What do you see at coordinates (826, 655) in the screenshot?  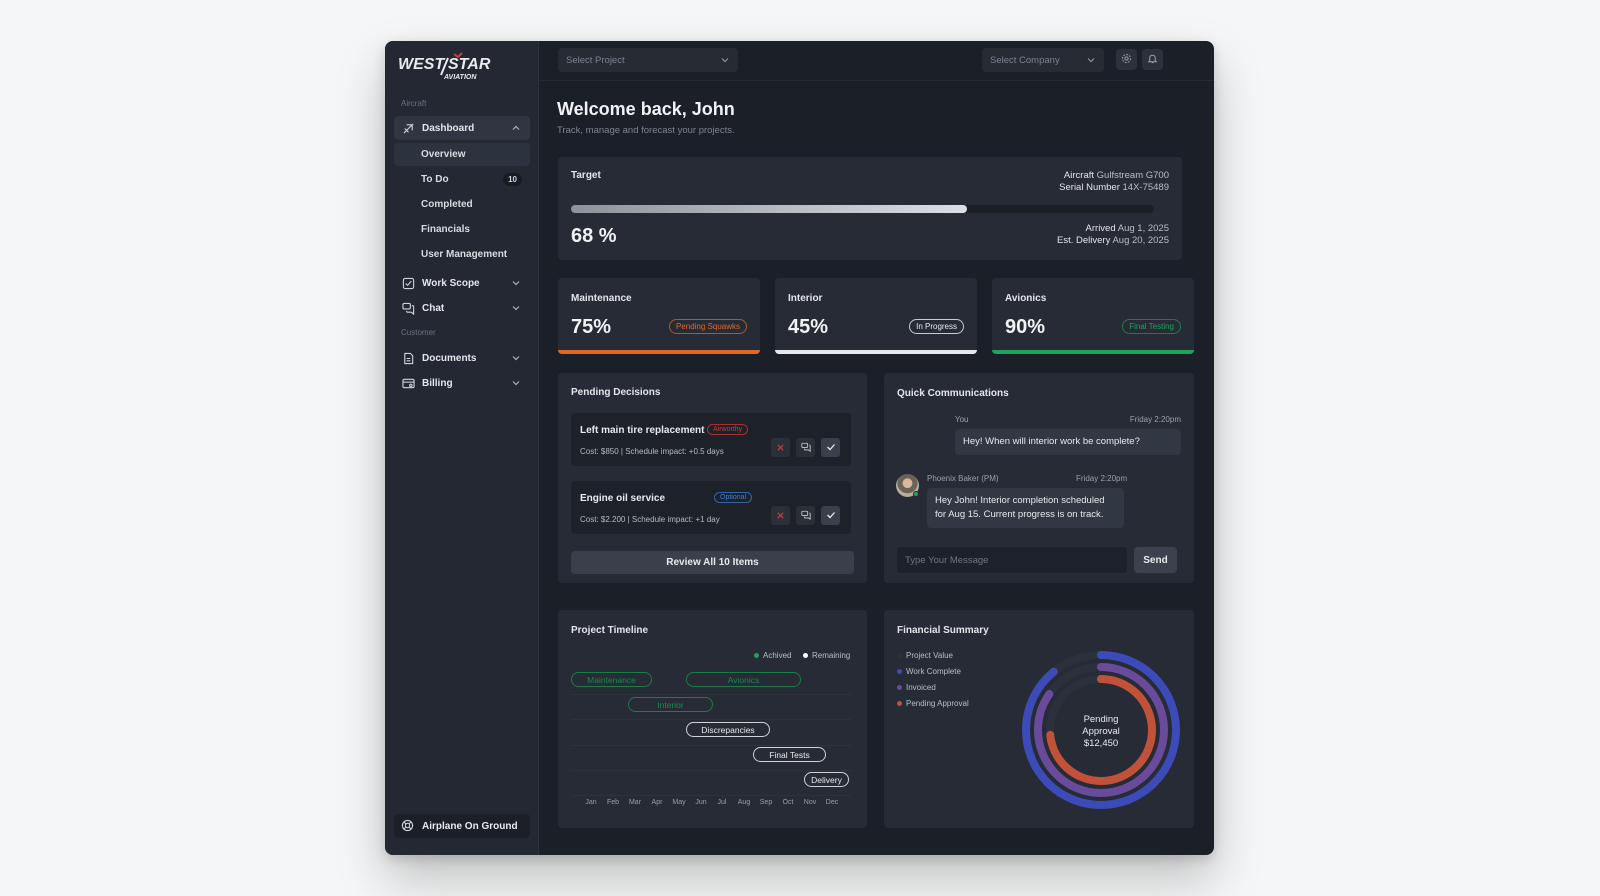 I see `legend-remaining: Remaining` at bounding box center [826, 655].